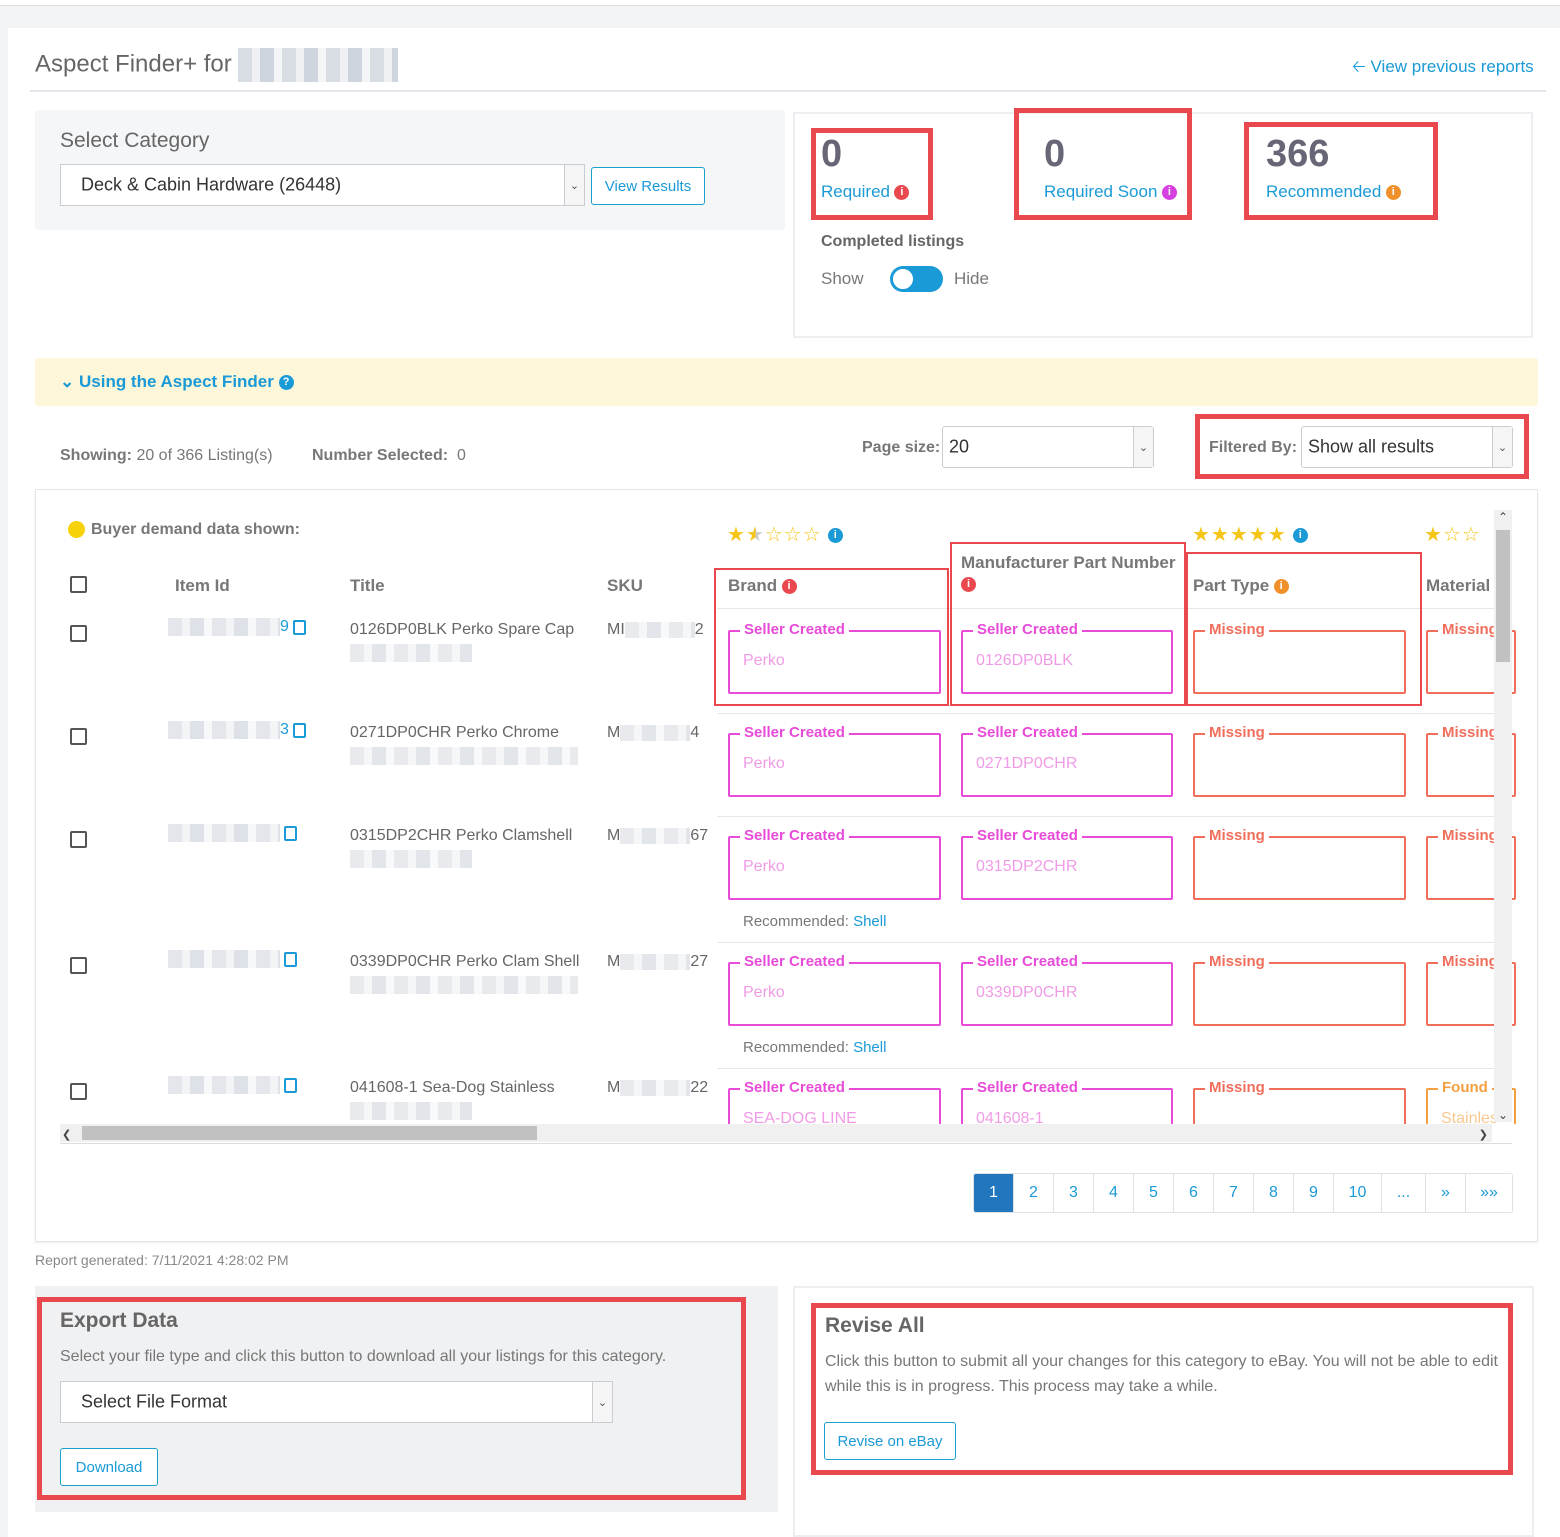 The height and width of the screenshot is (1537, 1560). I want to click on page-1: 1, so click(994, 1193).